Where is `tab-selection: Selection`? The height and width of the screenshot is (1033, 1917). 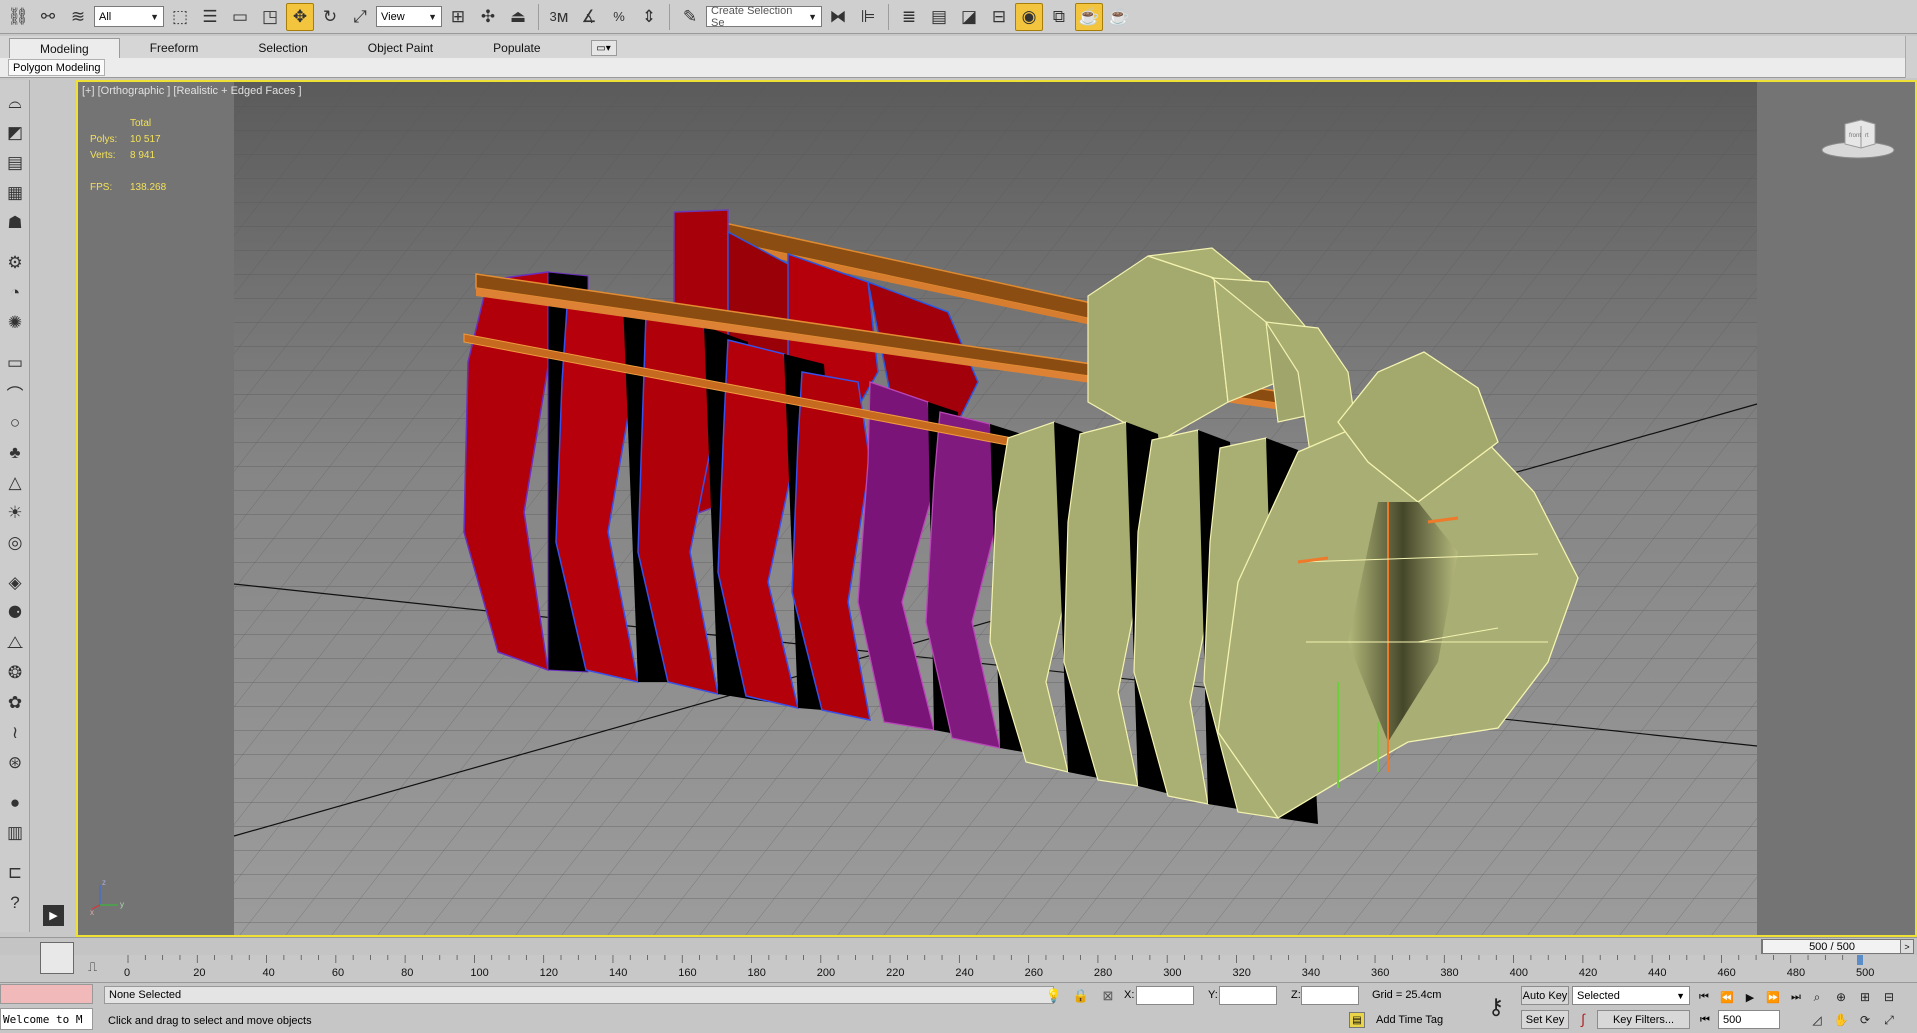 tab-selection: Selection is located at coordinates (282, 48).